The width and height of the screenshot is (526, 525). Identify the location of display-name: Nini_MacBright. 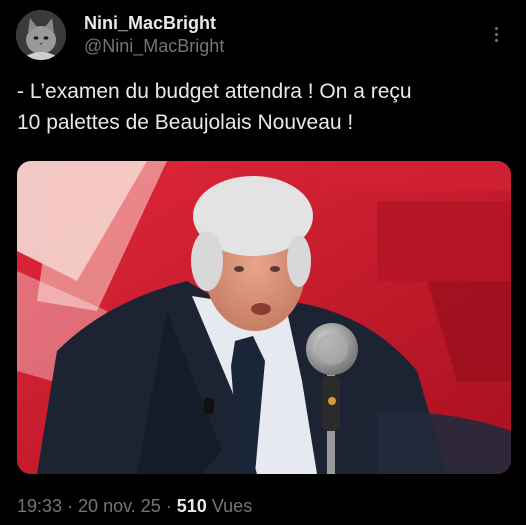
(154, 23).